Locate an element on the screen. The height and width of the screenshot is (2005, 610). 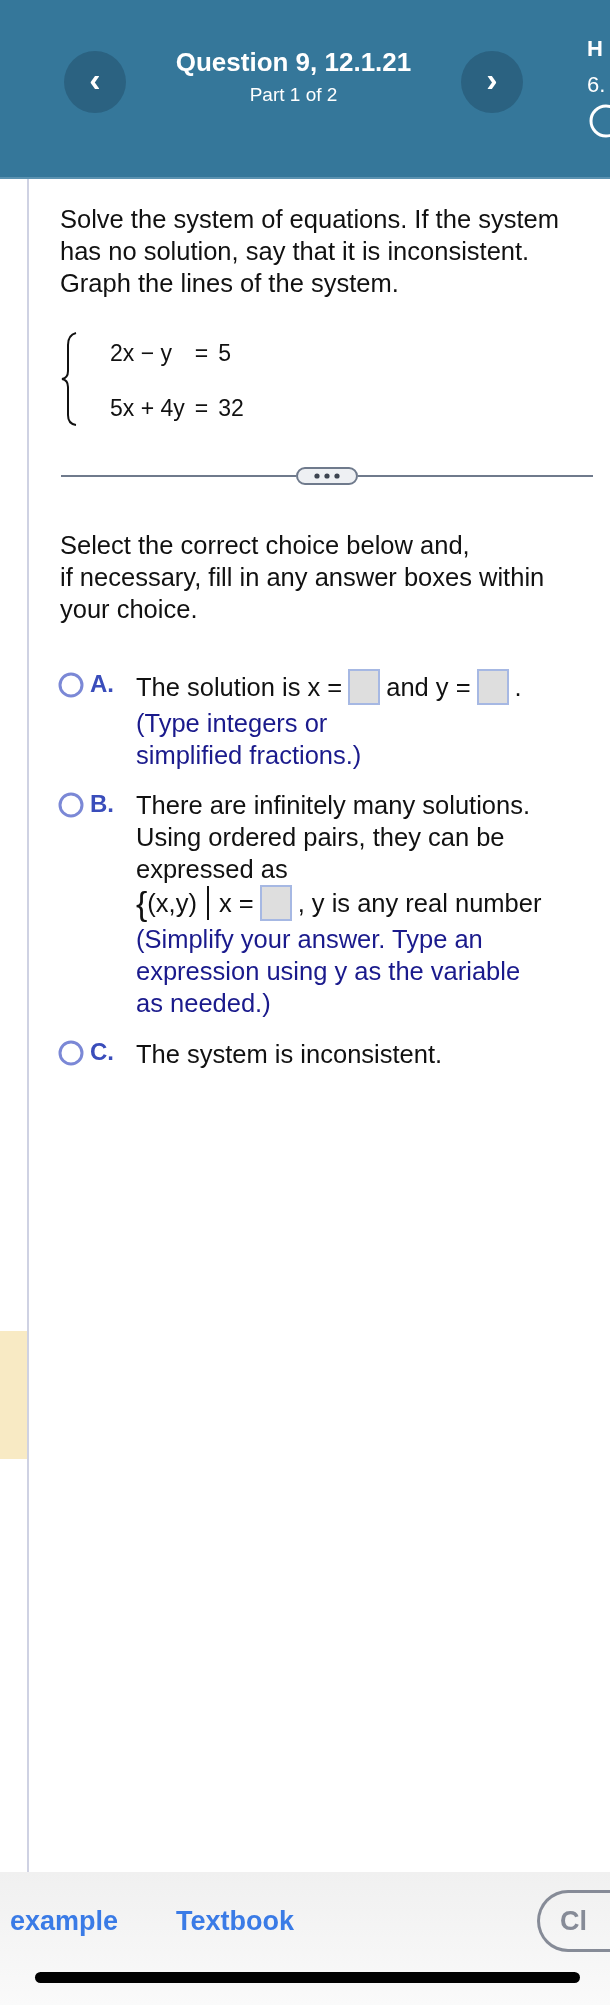
instruction-text: Select the correct choice below and, if necessary, fill in any answer boxes within your choice. is located at coordinates (303, 577).